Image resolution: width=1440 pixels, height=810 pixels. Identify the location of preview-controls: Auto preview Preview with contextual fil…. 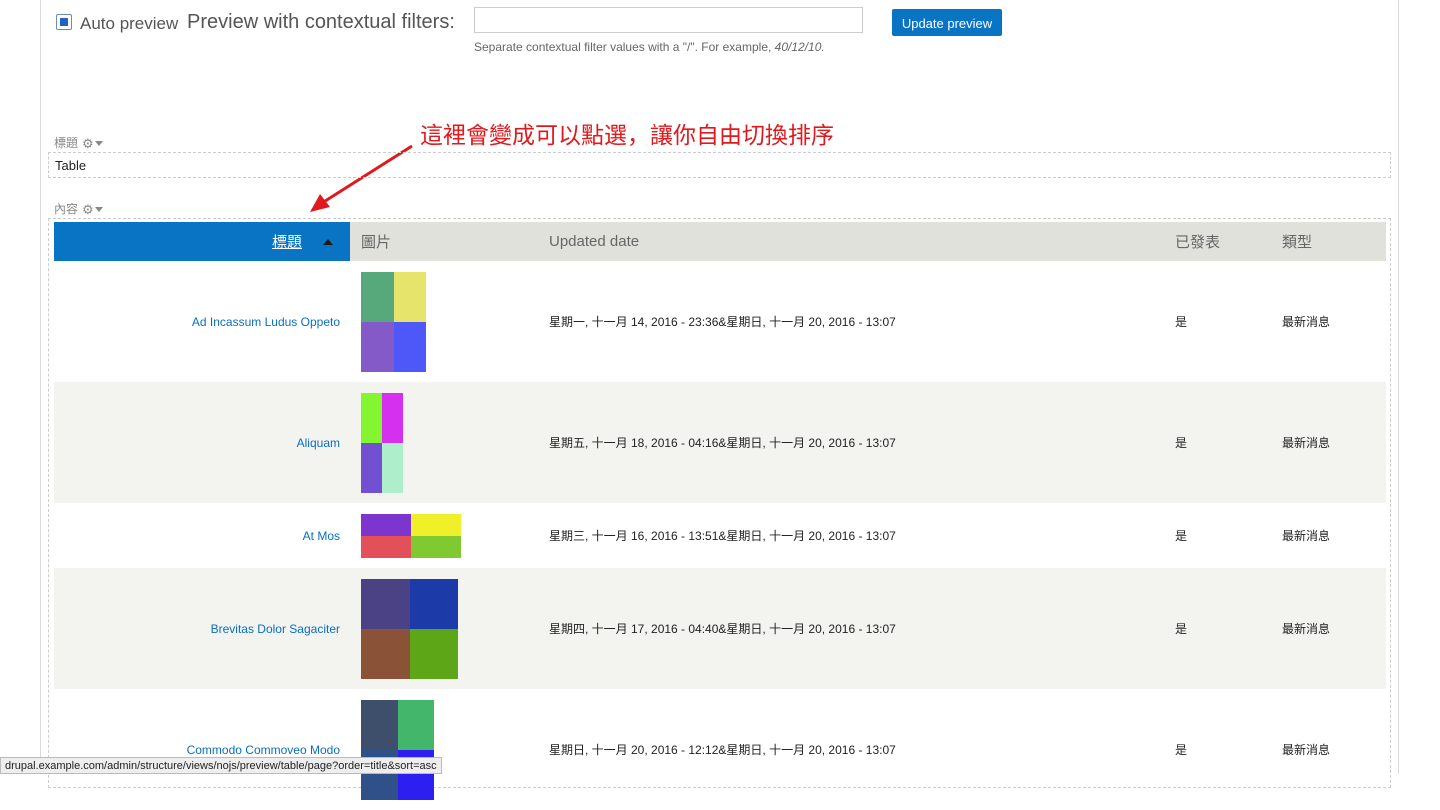
(724, 36).